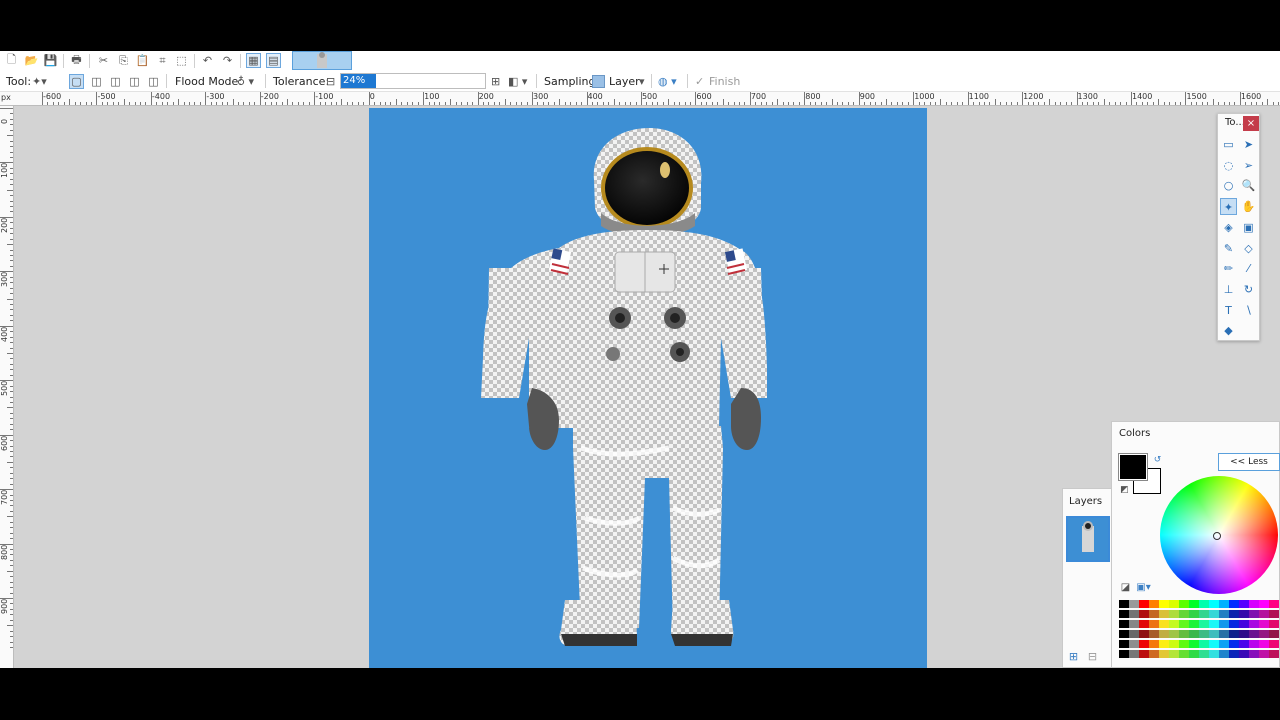 The image size is (1280, 720). I want to click on sampling-value: Layer, so click(624, 81).